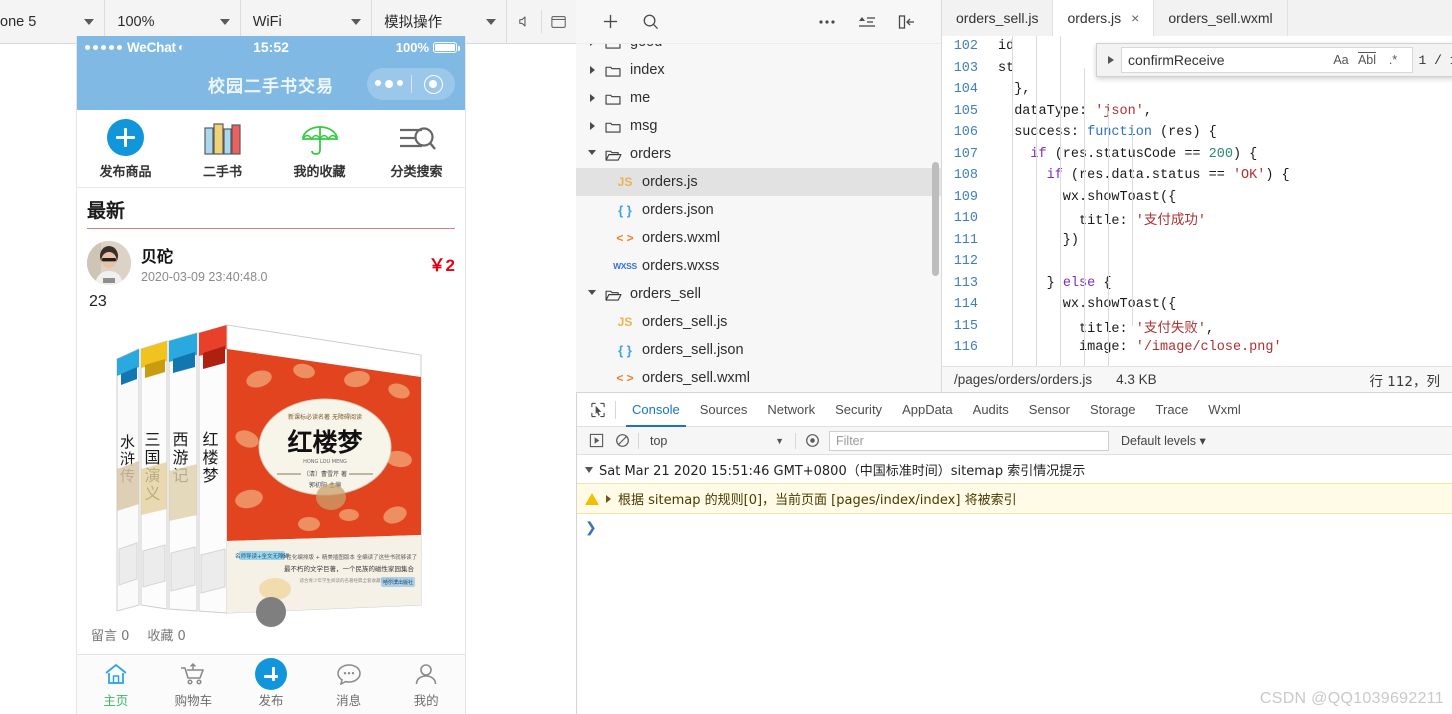 This screenshot has width=1452, height=714. Describe the element at coordinates (416, 149) in the screenshot. I see `quick-action-category-search: 分类搜索` at that location.